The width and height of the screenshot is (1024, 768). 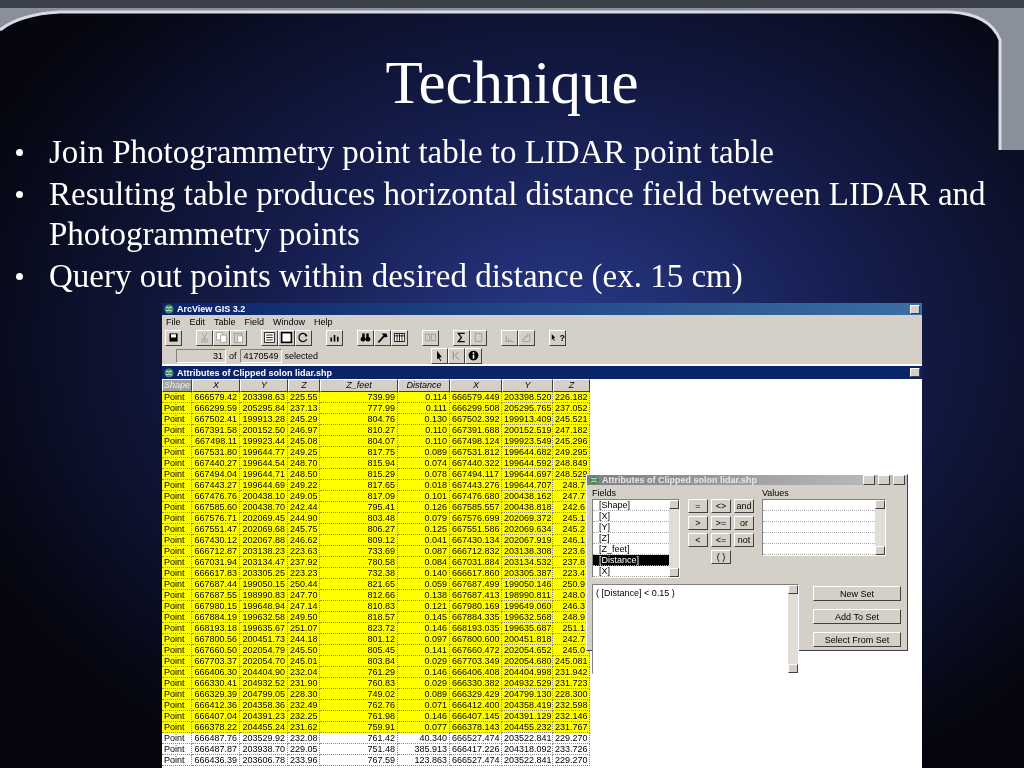 What do you see at coordinates (264, 760) in the screenshot?
I see `table-cell: 203606.78` at bounding box center [264, 760].